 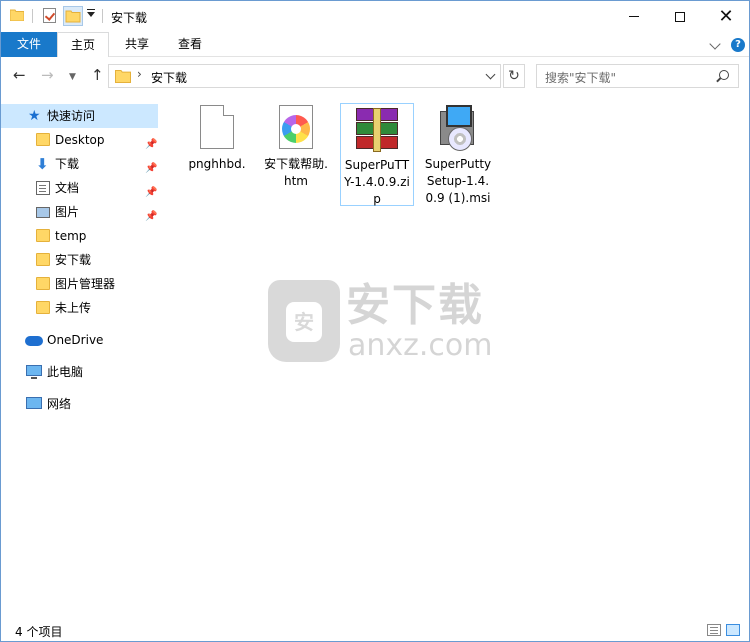 I want to click on sidebar-item-label: 图片, so click(x=67, y=212).